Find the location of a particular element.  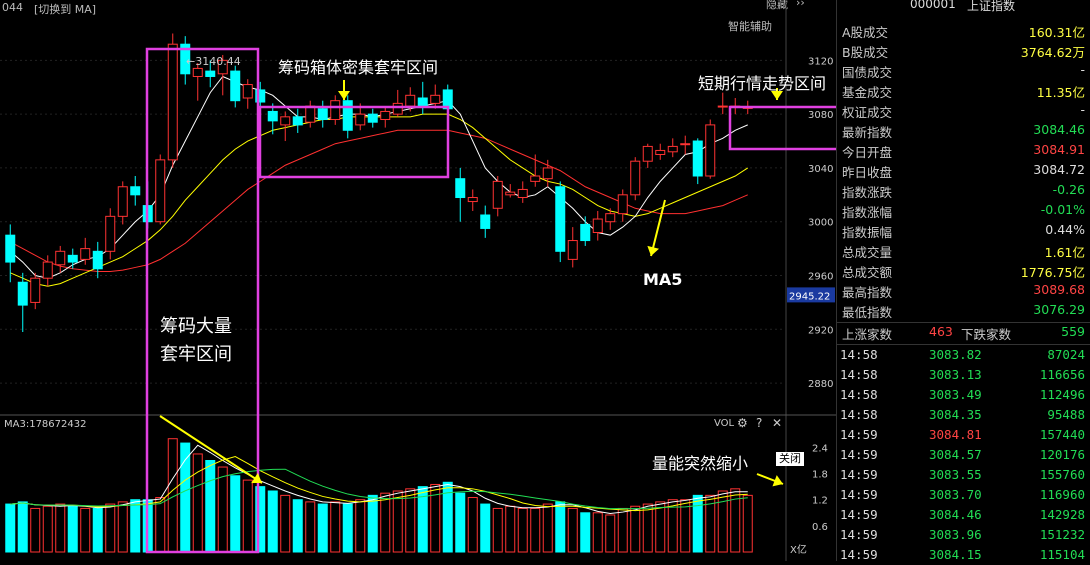

volume-unit-label: X亿 is located at coordinates (798, 550).